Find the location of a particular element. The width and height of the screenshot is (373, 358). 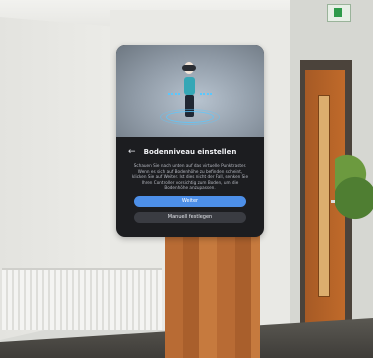

wooden-pedestal is located at coordinates (212, 295).